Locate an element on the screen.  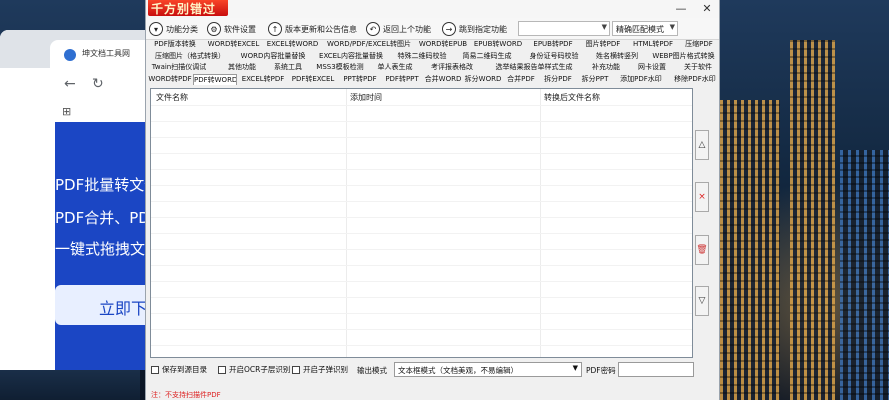
save-to-source-checkbox: 保存到源目录 is located at coordinates (179, 369).